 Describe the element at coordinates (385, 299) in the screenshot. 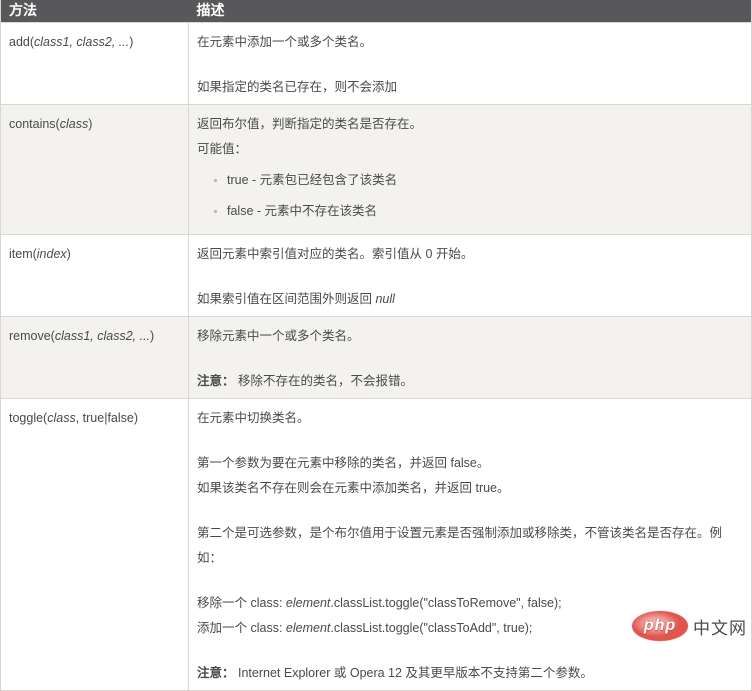

I see `italic-text: null` at that location.